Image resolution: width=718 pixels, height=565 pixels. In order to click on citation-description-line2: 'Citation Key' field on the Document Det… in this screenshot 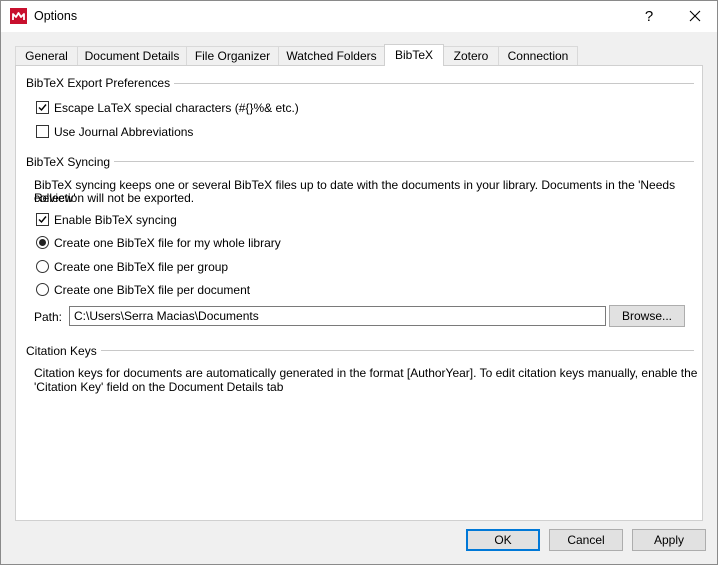, I will do `click(159, 387)`.